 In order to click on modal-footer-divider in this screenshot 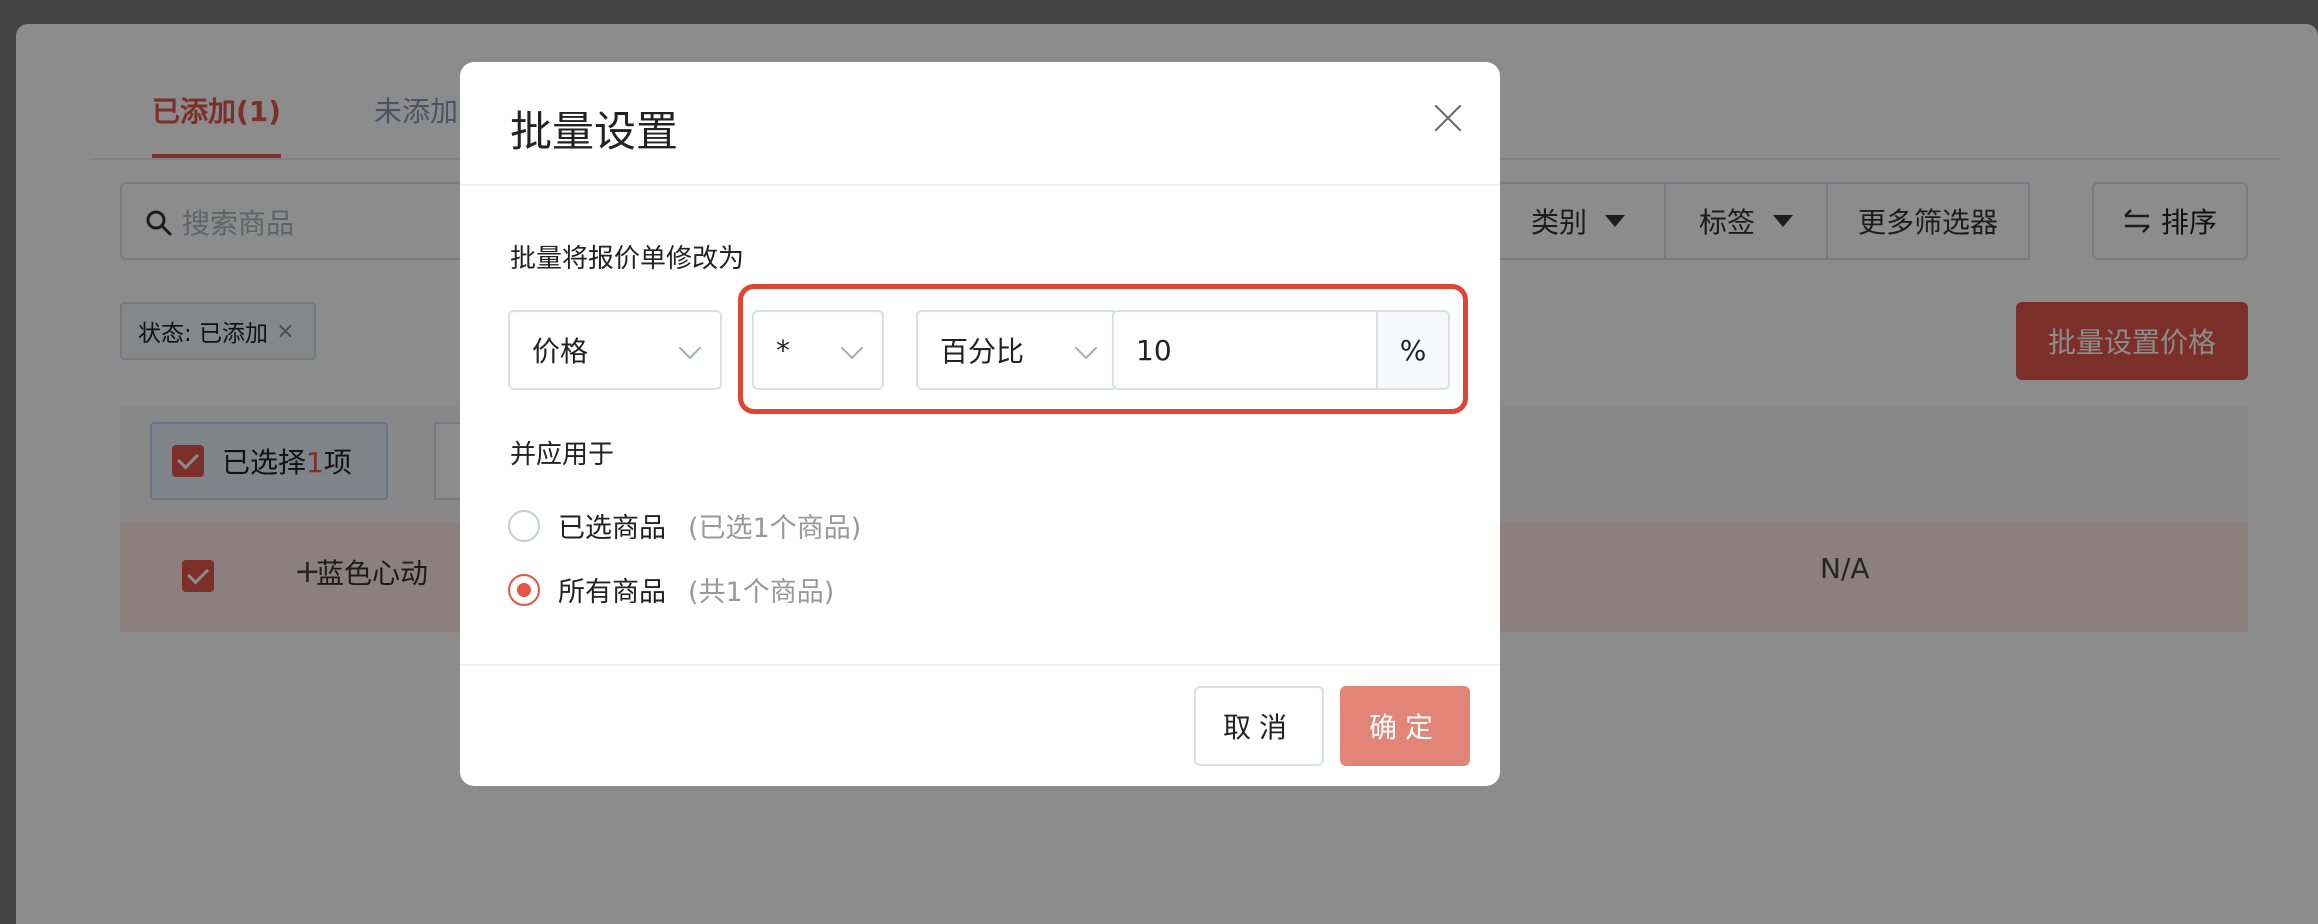, I will do `click(980, 665)`.